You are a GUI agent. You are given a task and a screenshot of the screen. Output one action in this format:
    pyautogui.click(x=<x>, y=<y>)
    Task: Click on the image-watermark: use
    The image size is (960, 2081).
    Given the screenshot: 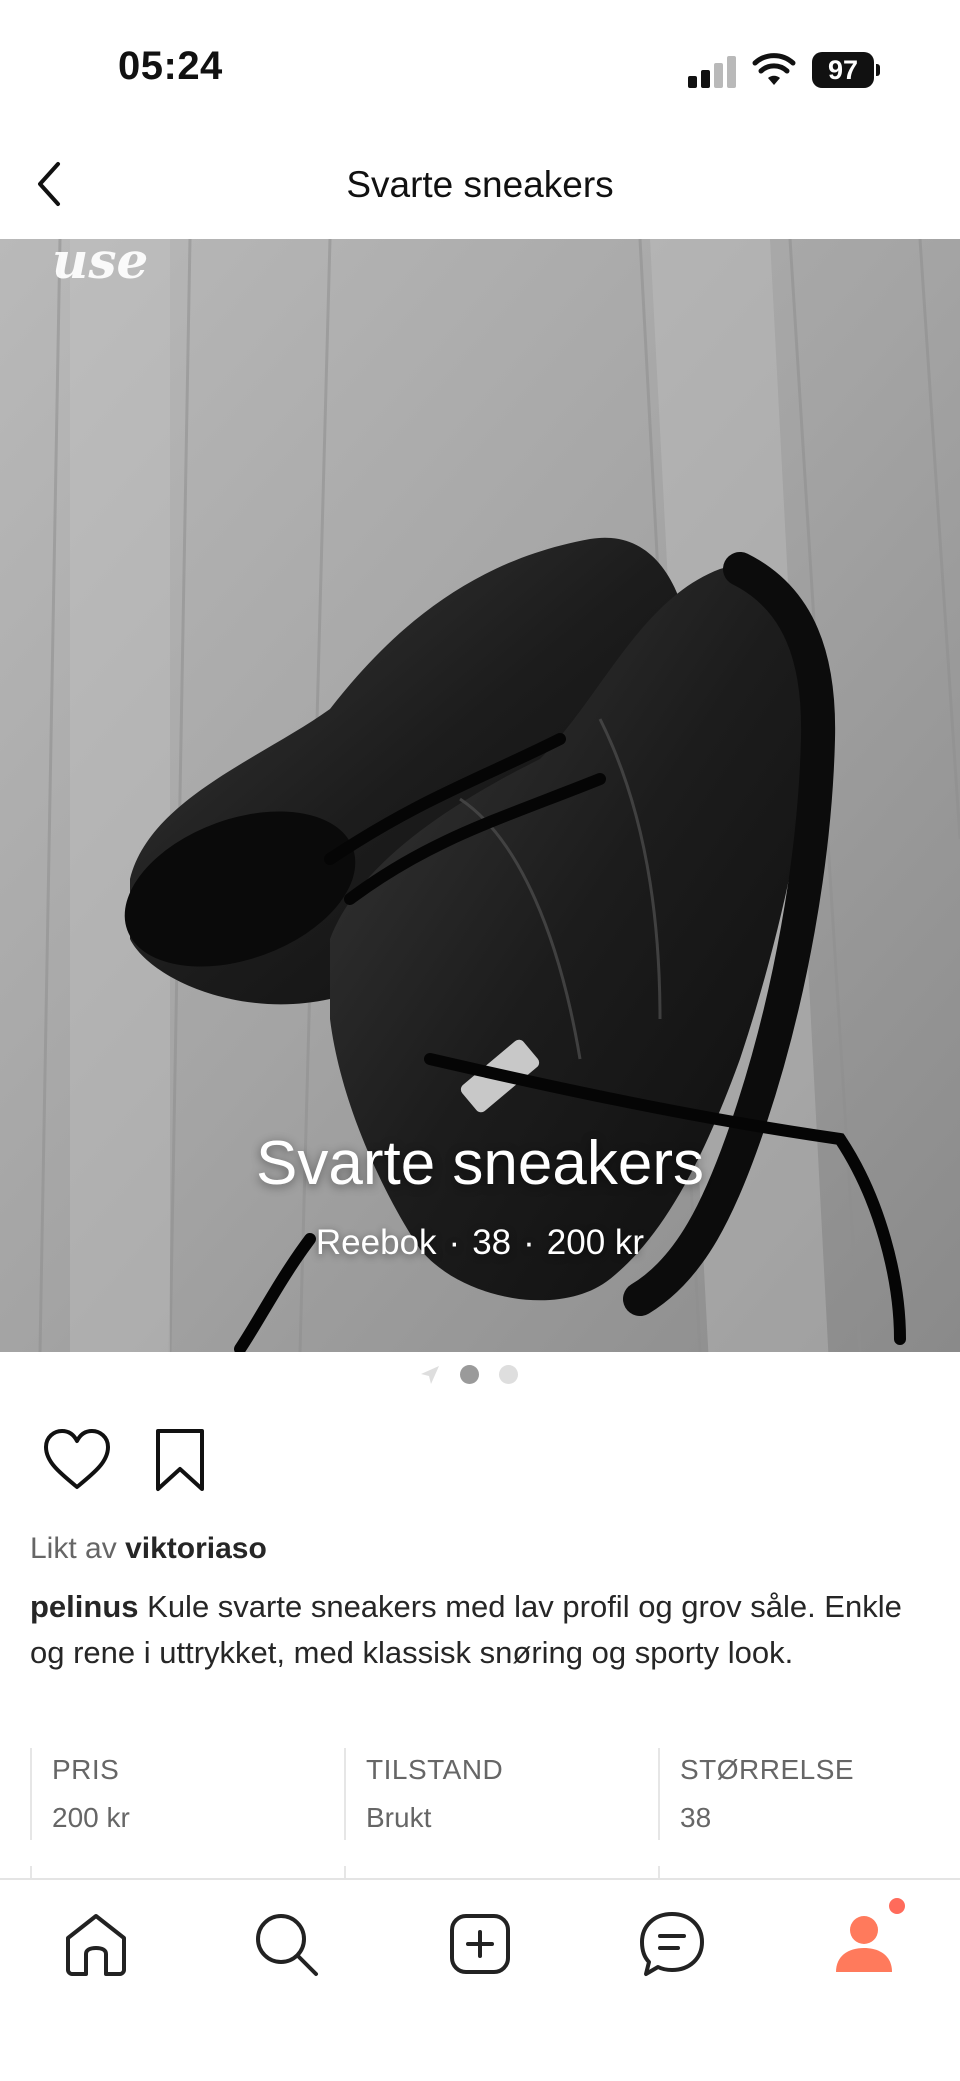 What is the action you would take?
    pyautogui.click(x=100, y=264)
    